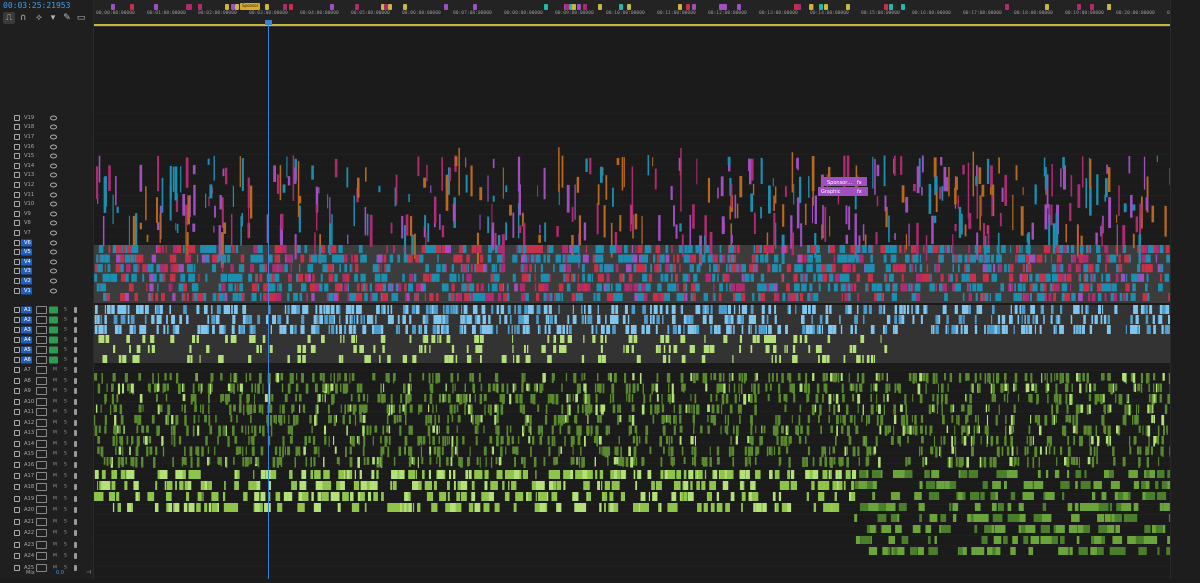  Describe the element at coordinates (46, 214) in the screenshot. I see `track-header-v9: V9` at that location.